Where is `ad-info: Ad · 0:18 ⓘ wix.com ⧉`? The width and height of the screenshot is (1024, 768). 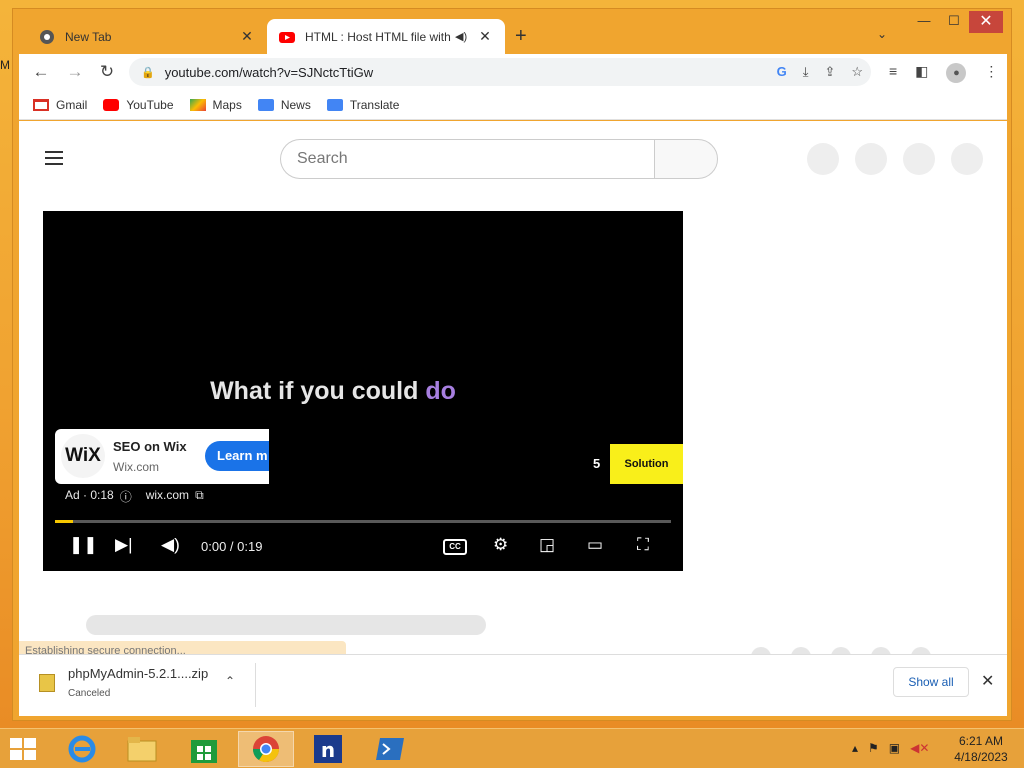 ad-info: Ad · 0:18 ⓘ wix.com ⧉ is located at coordinates (134, 496).